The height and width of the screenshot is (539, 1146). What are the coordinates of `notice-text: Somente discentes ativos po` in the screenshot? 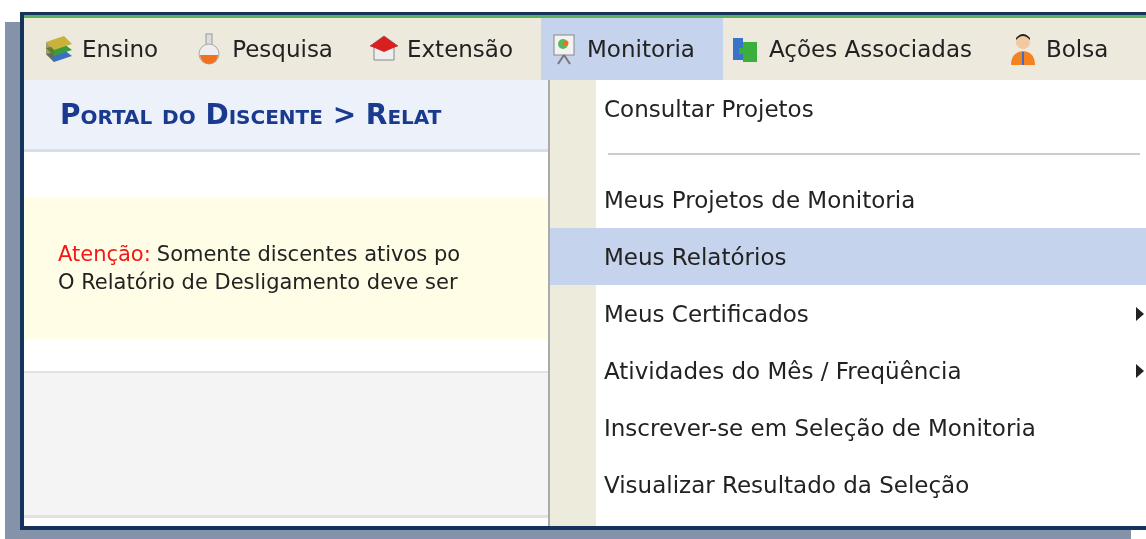 It's located at (308, 253).